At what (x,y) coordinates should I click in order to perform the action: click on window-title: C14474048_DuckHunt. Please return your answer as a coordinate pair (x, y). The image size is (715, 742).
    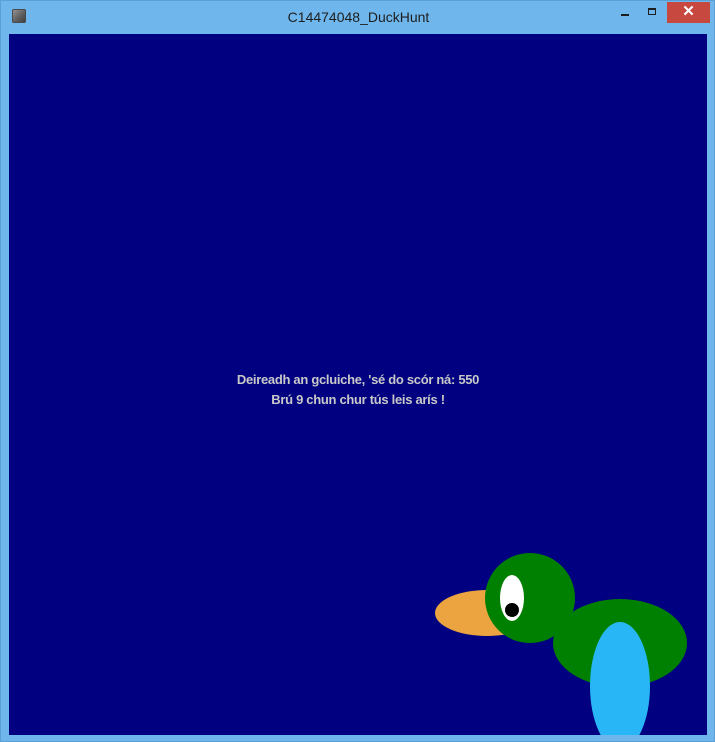
    Looking at the image, I should click on (358, 17).